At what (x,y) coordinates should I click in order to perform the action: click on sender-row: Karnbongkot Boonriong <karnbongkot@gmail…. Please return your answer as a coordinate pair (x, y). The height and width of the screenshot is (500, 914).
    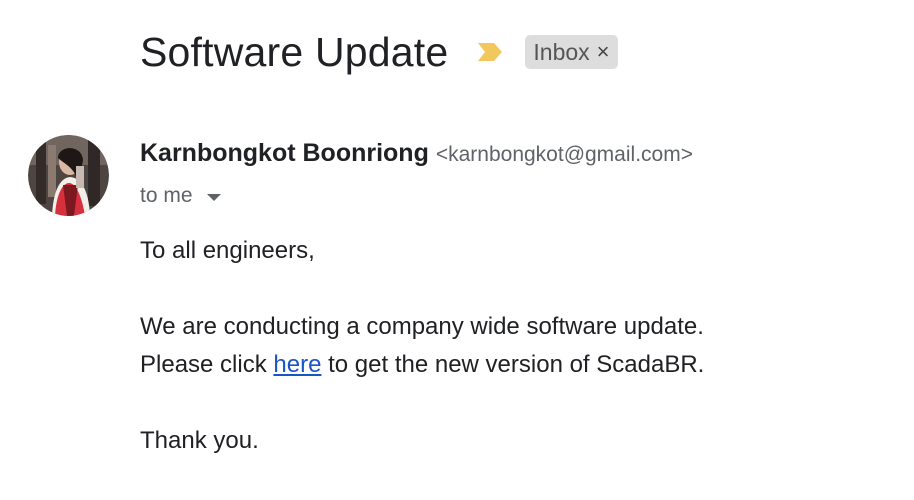
    Looking at the image, I should click on (416, 156).